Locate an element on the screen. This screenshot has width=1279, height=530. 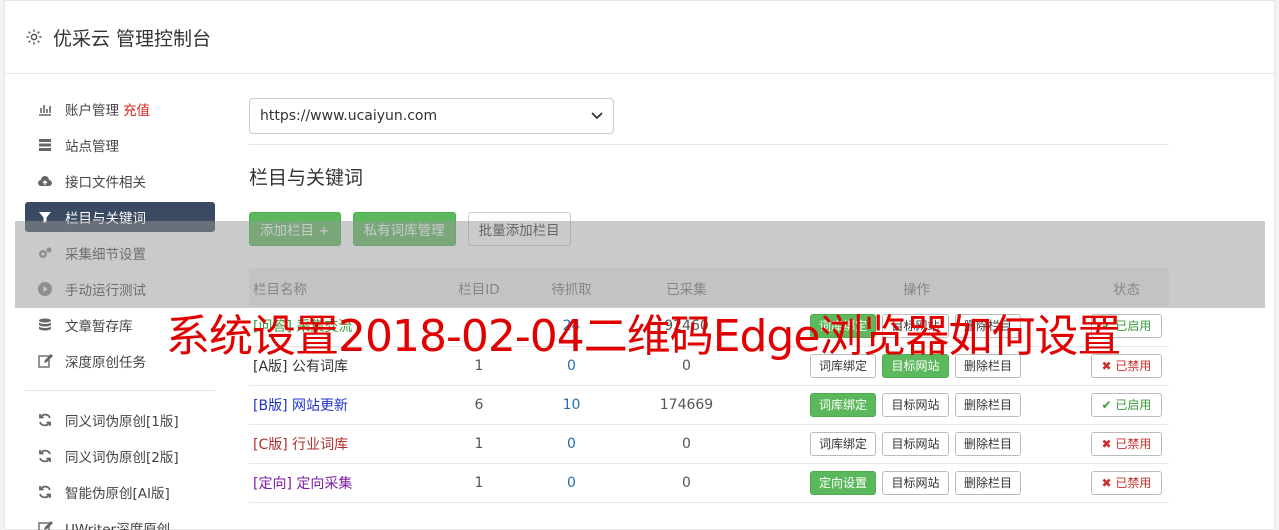
sidebar-divider is located at coordinates (120, 390).